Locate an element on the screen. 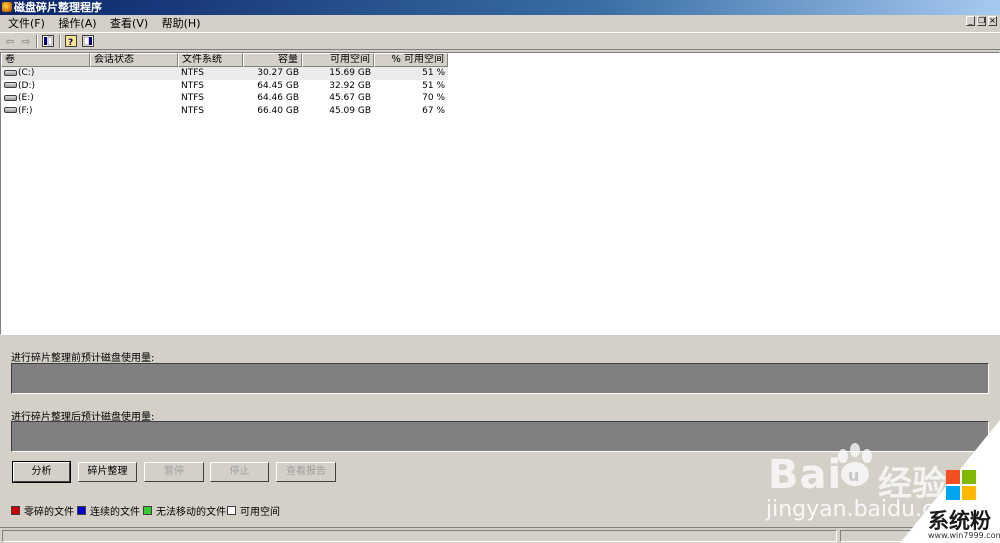 The image size is (1000, 543). close-button: × is located at coordinates (992, 21).